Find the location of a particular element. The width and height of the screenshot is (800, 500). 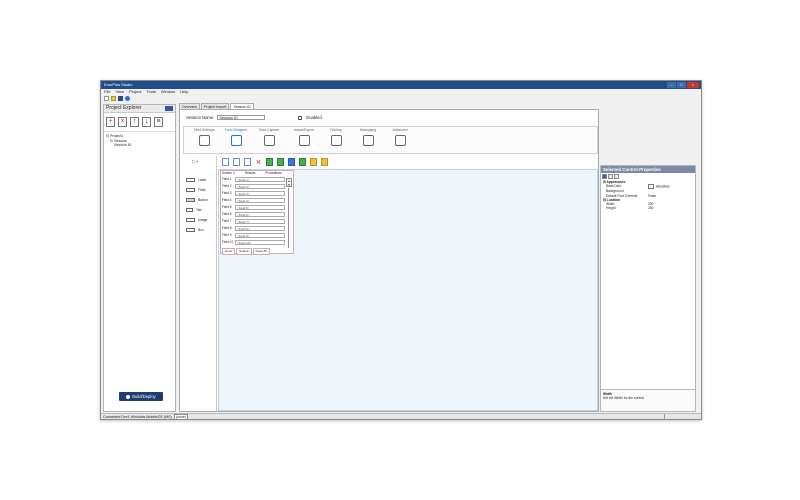

pin-icon is located at coordinates (169, 108).